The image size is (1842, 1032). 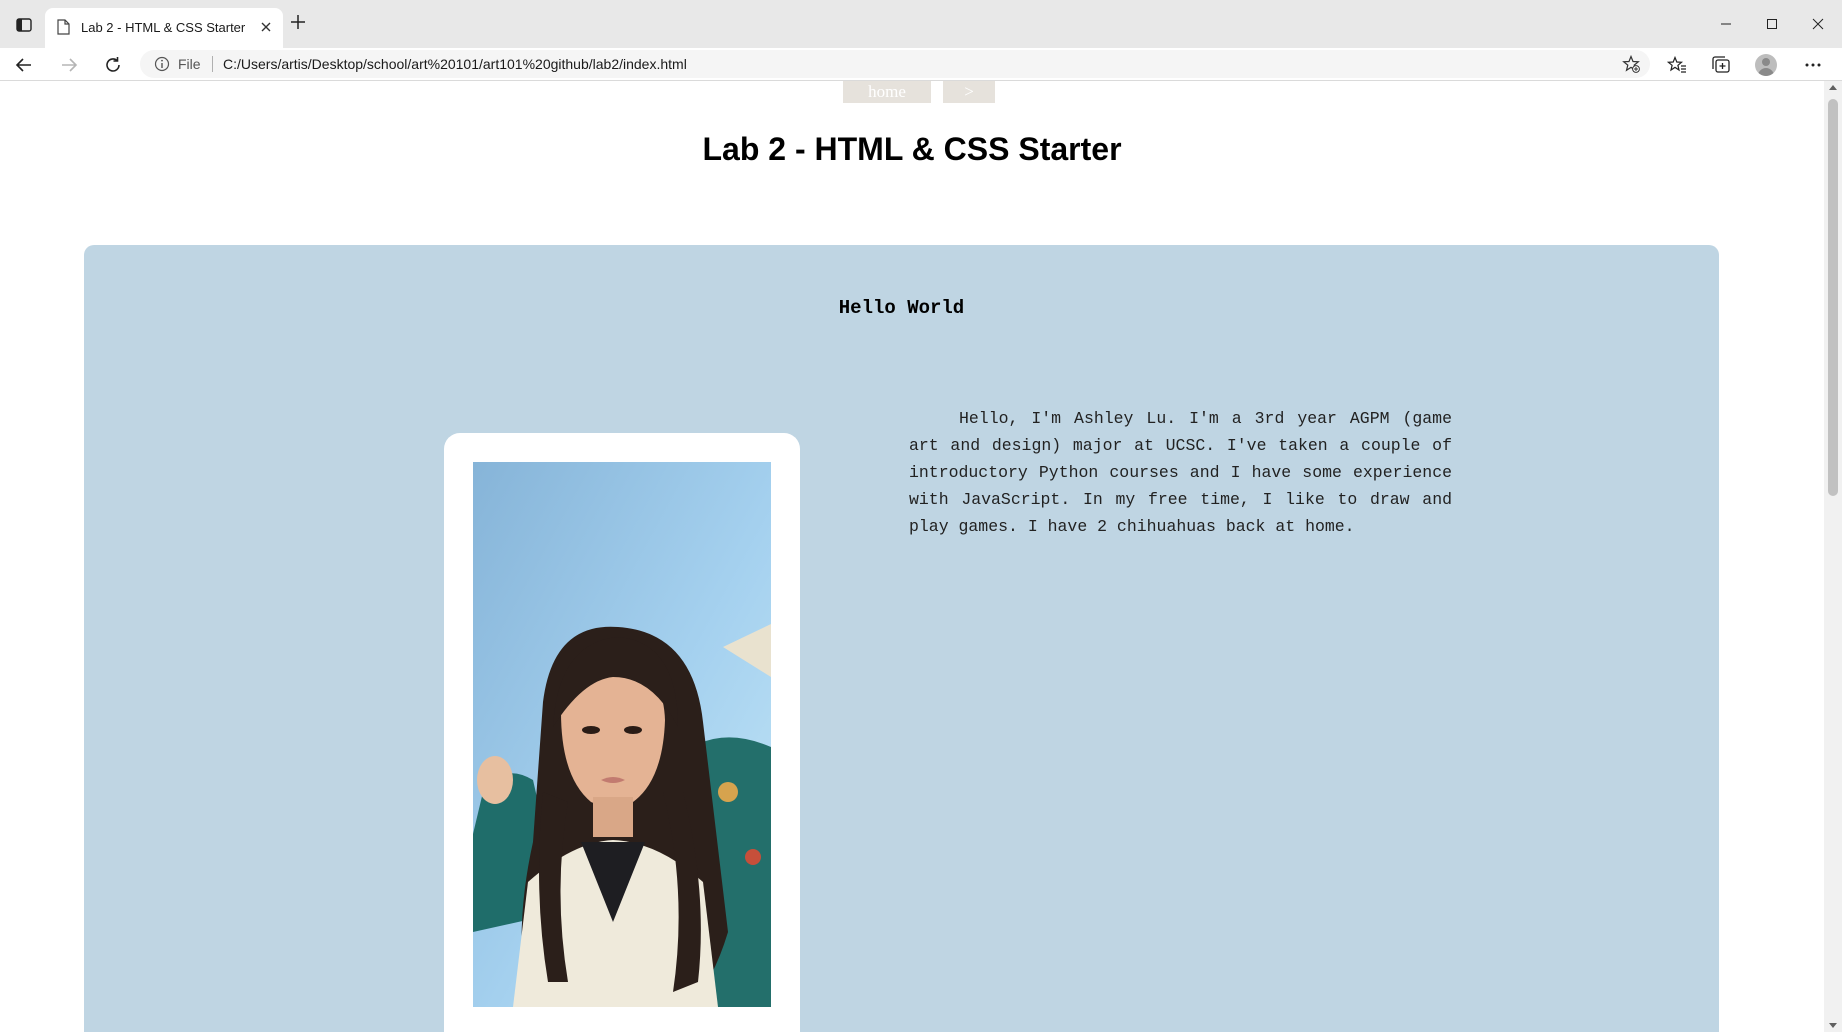 I want to click on close-window-icon, so click(x=1818, y=24).